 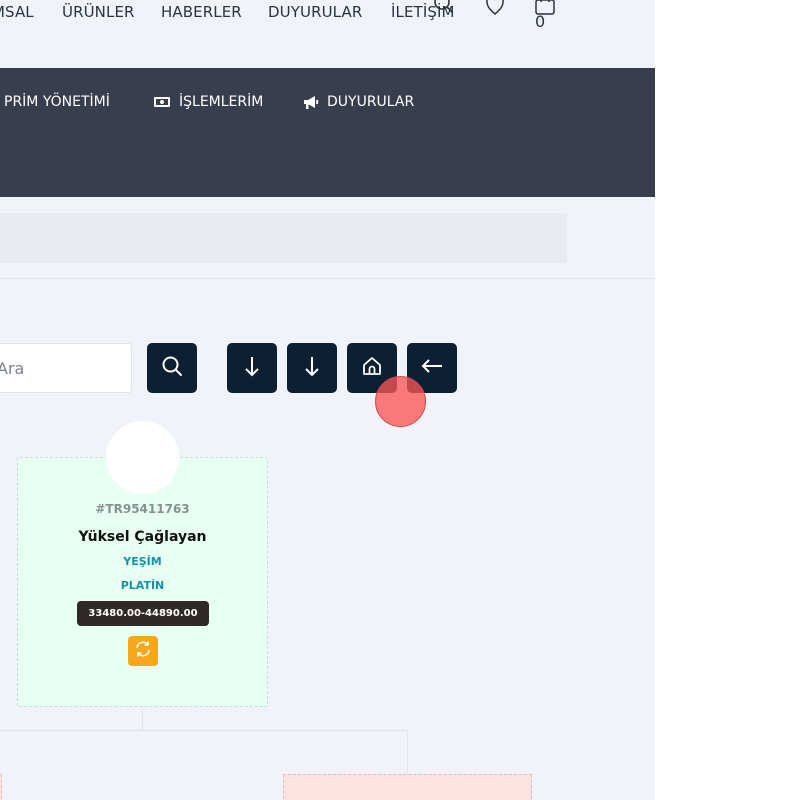 I want to click on member-id: #TR95411763, so click(x=142, y=509).